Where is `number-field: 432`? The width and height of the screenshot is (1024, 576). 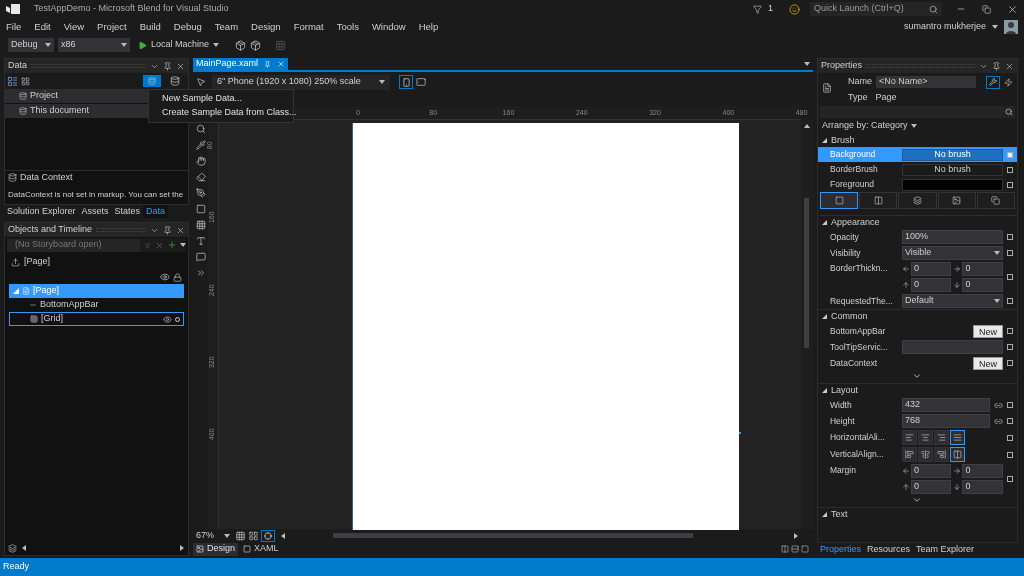
number-field: 432 is located at coordinates (946, 405).